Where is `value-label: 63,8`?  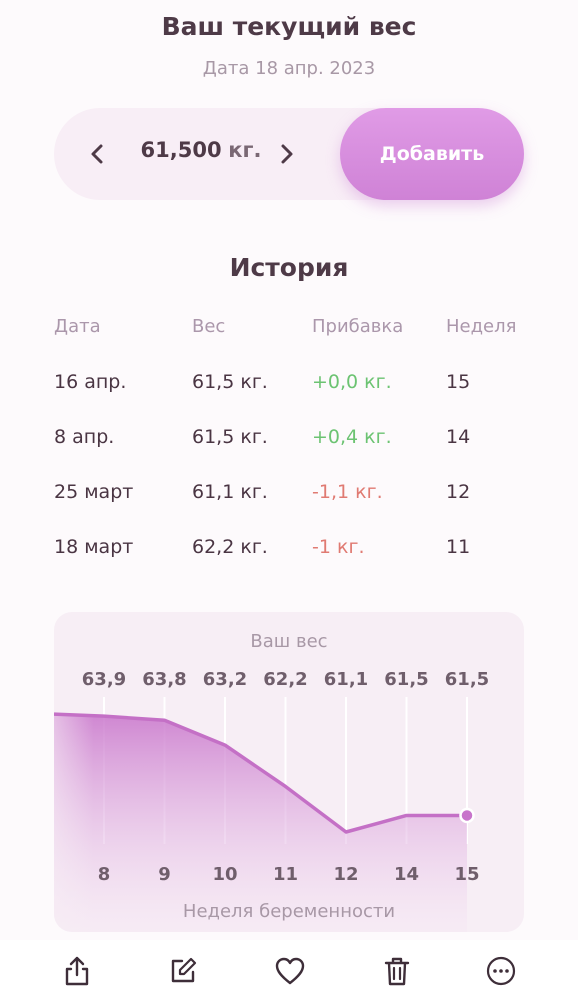
value-label: 63,8 is located at coordinates (164, 679).